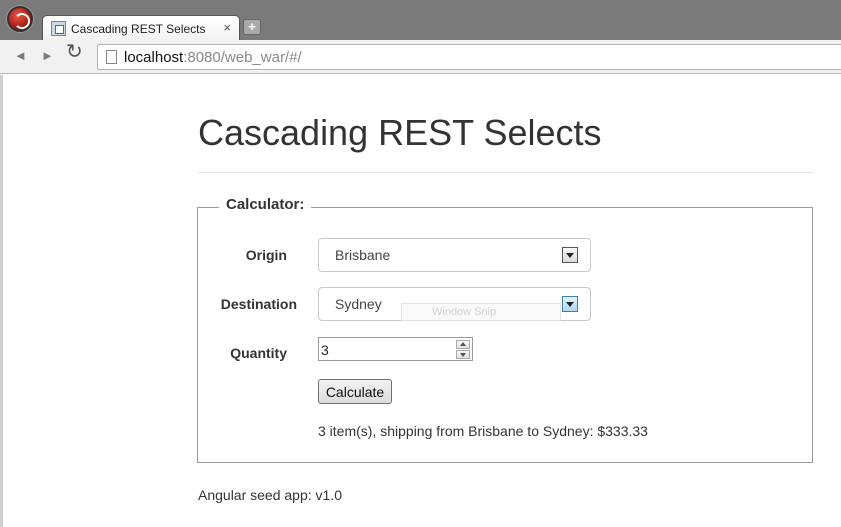  Describe the element at coordinates (395, 349) in the screenshot. I see `quantity-stepper: 3` at that location.